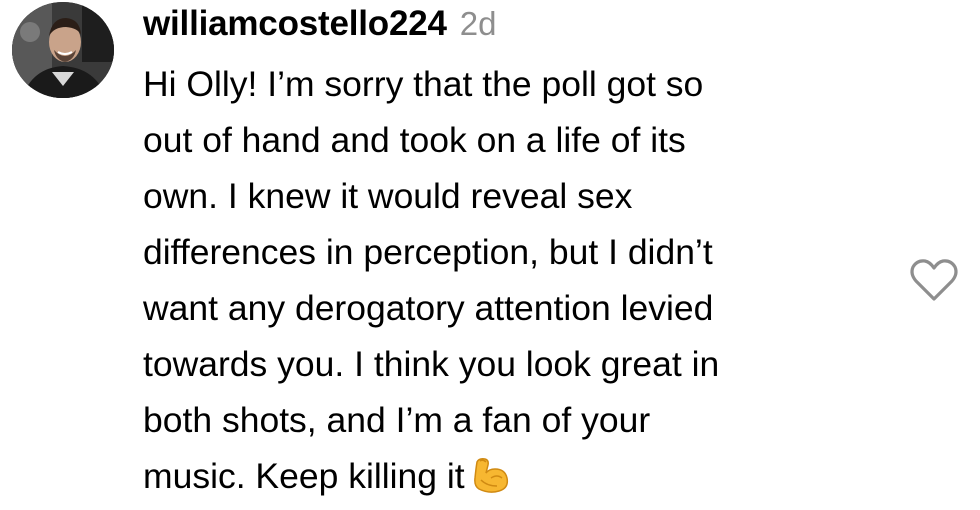 This screenshot has height=510, width=980. Describe the element at coordinates (388, 196) in the screenshot. I see `comment-text-line: own. I knew it would reveal sex` at that location.